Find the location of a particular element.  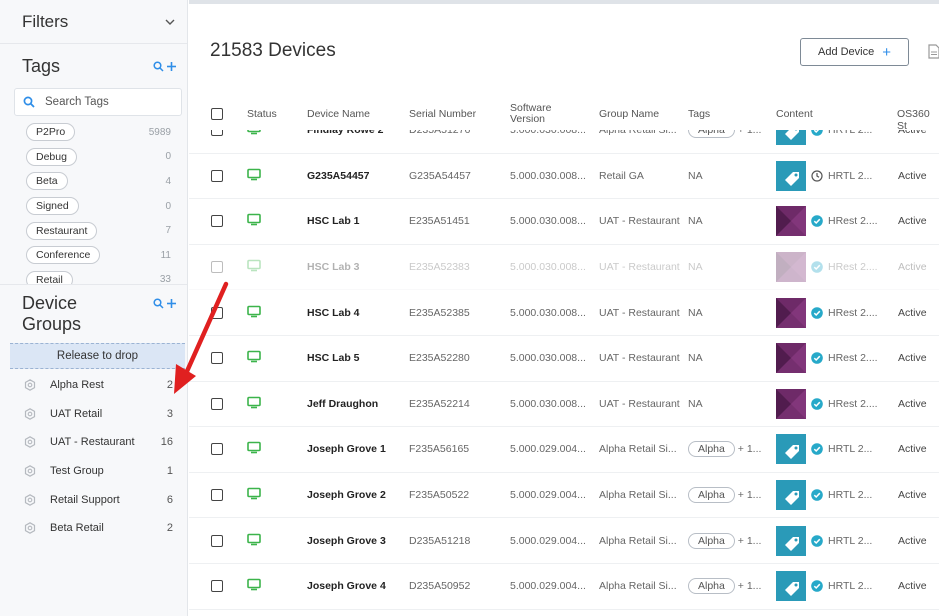

device-name: Joseph Grove 1 is located at coordinates (346, 449).